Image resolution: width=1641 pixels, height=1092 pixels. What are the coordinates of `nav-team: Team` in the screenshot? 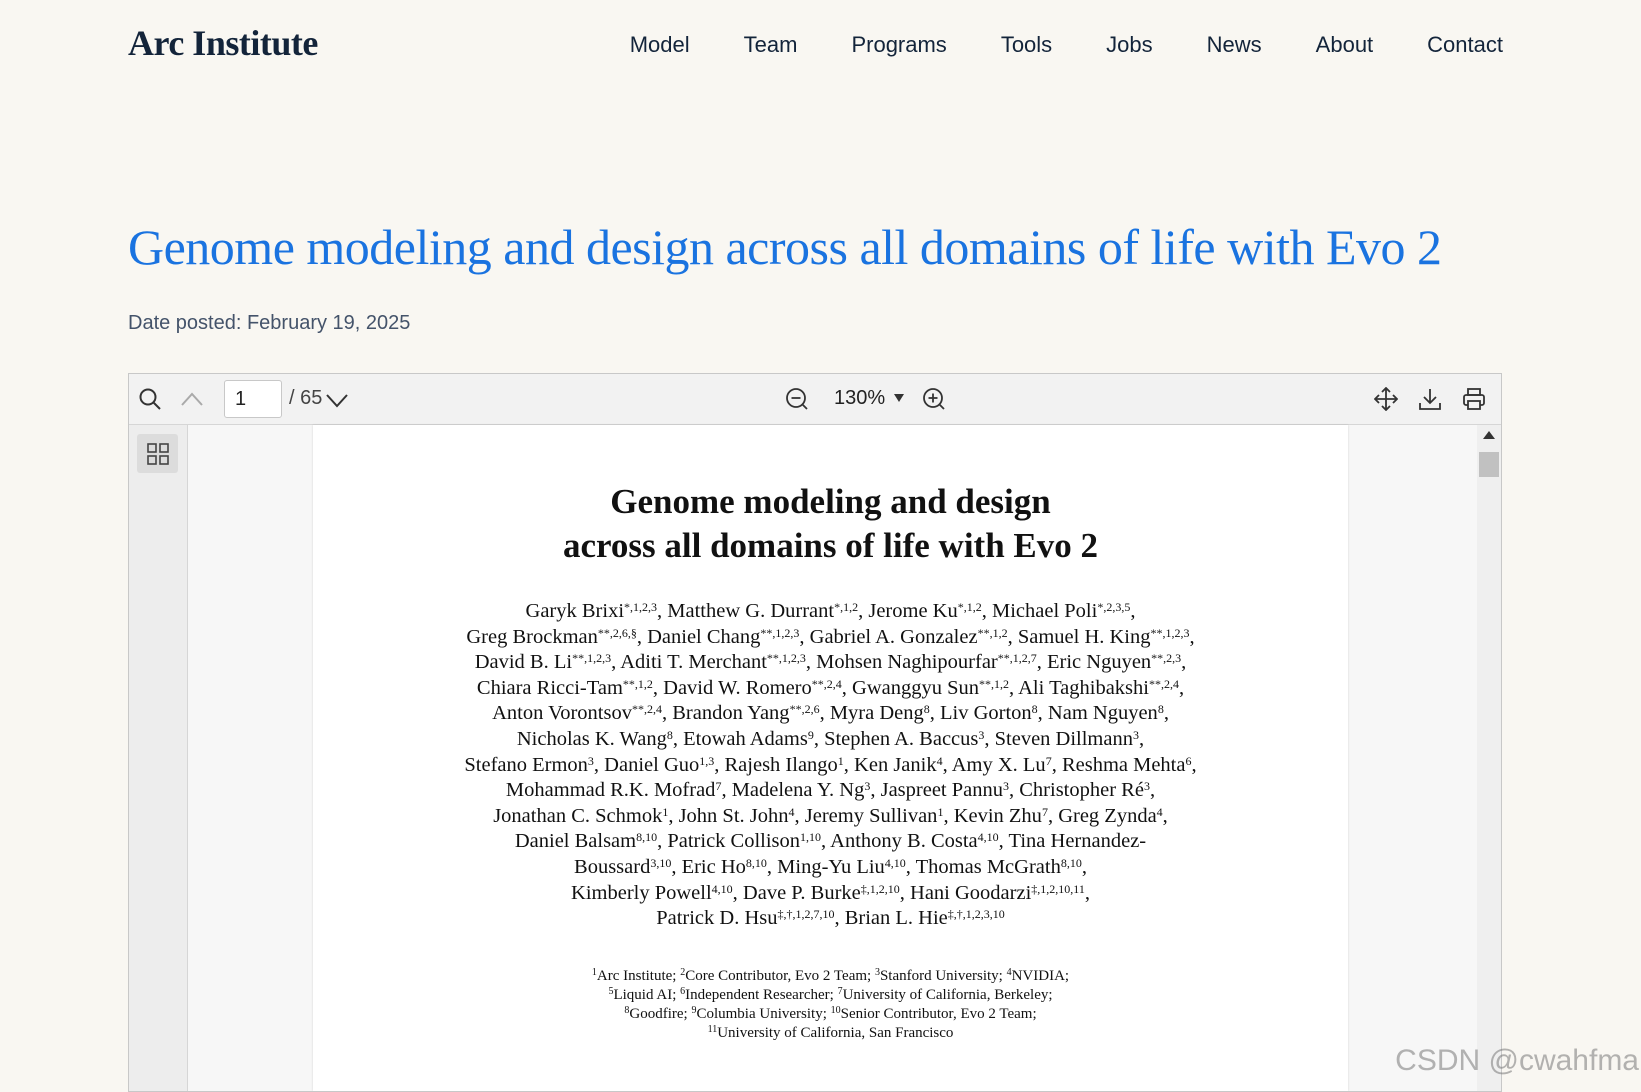 It's located at (771, 45).